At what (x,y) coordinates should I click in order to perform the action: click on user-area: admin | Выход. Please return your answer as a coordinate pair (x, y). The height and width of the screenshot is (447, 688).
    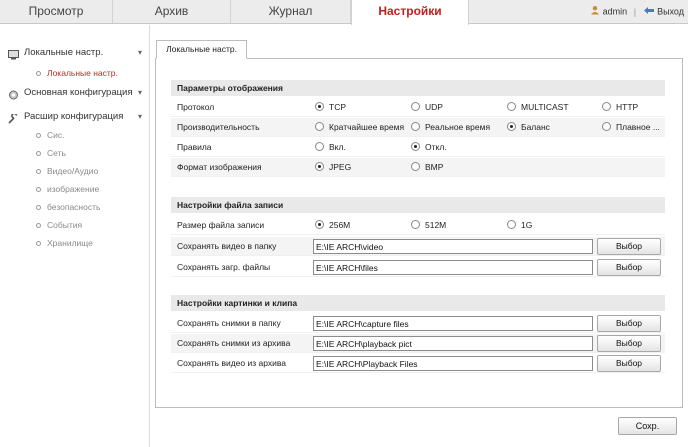
    Looking at the image, I should click on (637, 11).